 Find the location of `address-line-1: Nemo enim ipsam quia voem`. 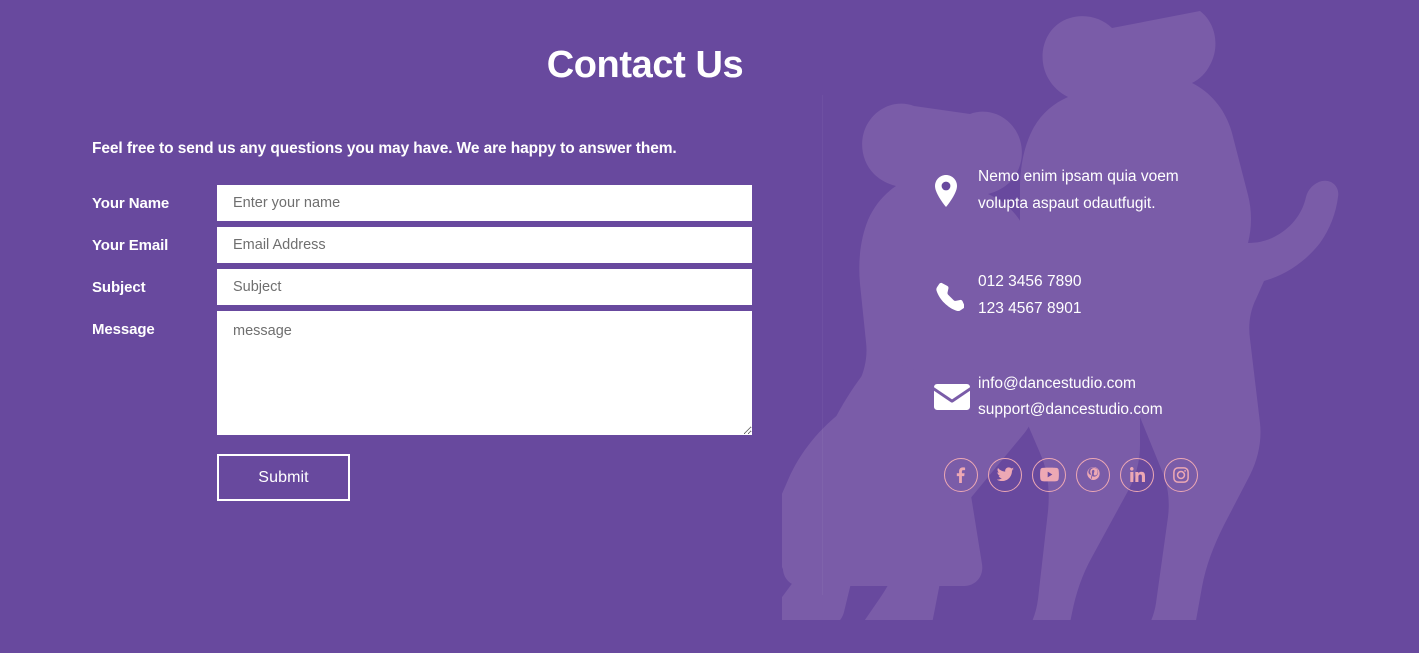

address-line-1: Nemo enim ipsam quia voem is located at coordinates (1078, 176).